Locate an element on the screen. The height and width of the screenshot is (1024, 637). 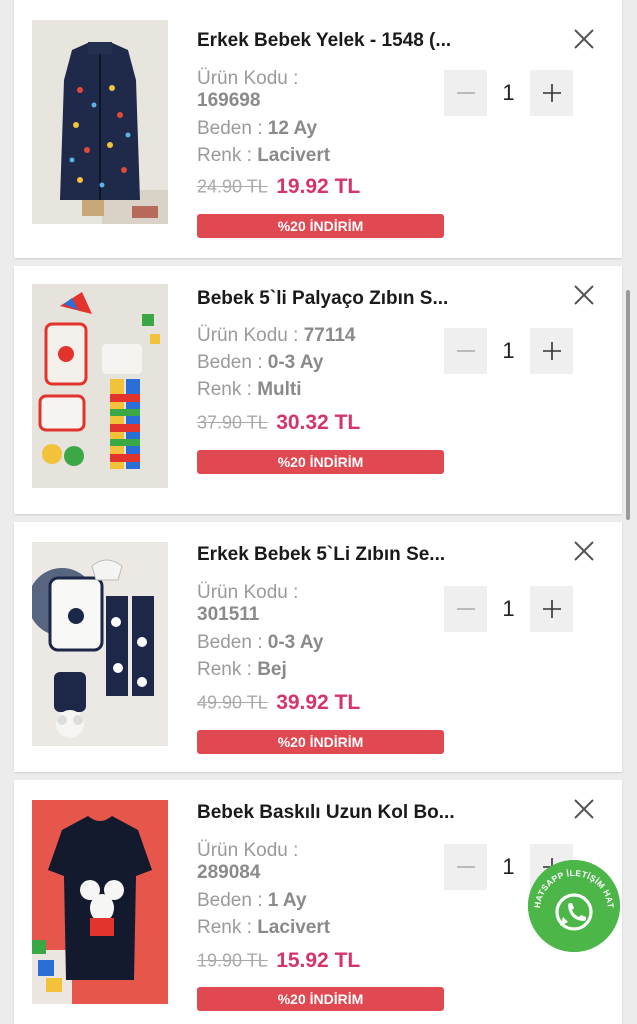
product-code-value-row: 289084 is located at coordinates (228, 873).